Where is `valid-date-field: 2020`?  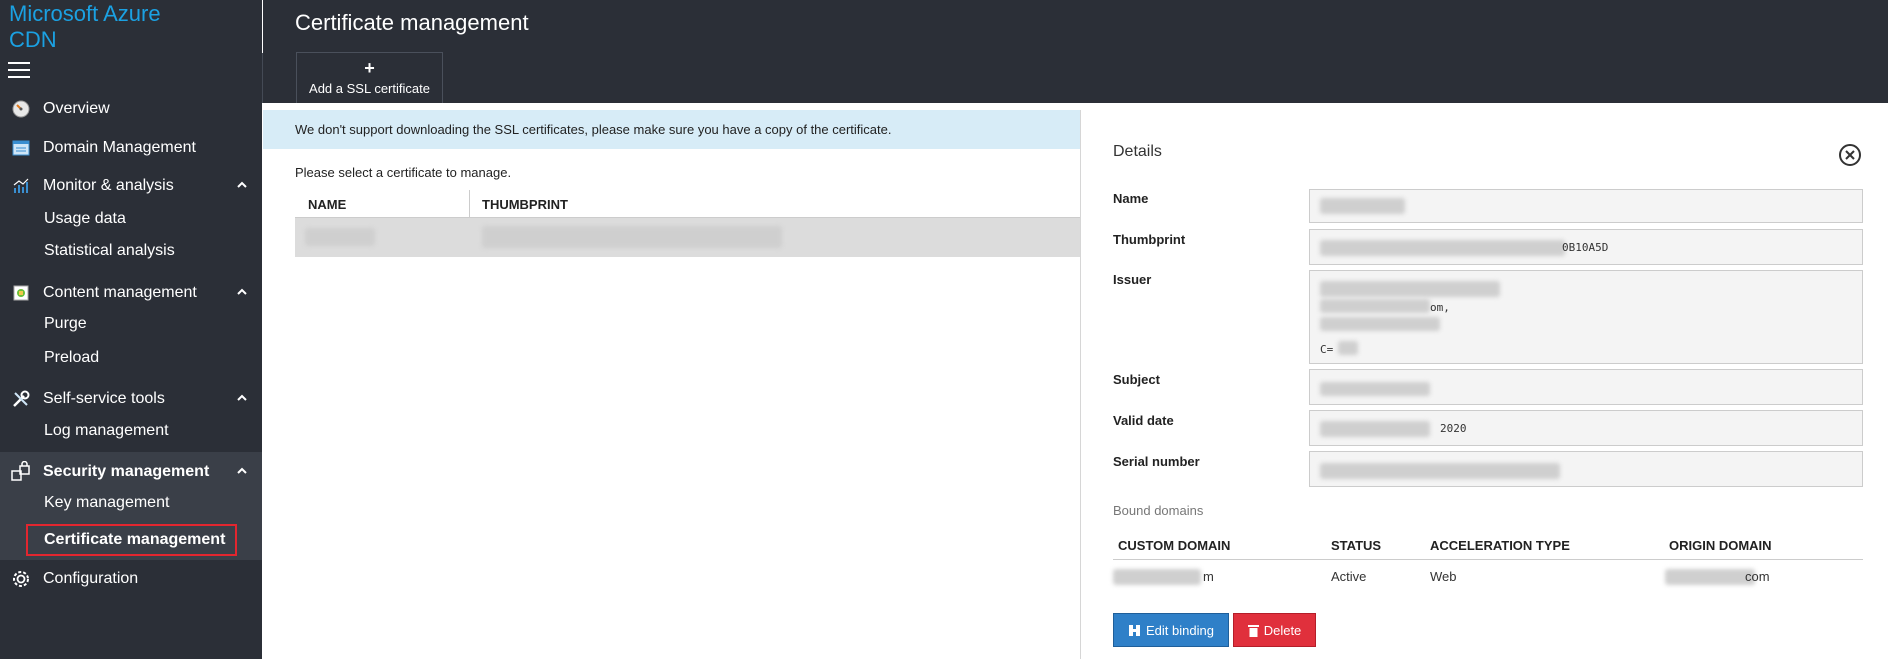 valid-date-field: 2020 is located at coordinates (1586, 428).